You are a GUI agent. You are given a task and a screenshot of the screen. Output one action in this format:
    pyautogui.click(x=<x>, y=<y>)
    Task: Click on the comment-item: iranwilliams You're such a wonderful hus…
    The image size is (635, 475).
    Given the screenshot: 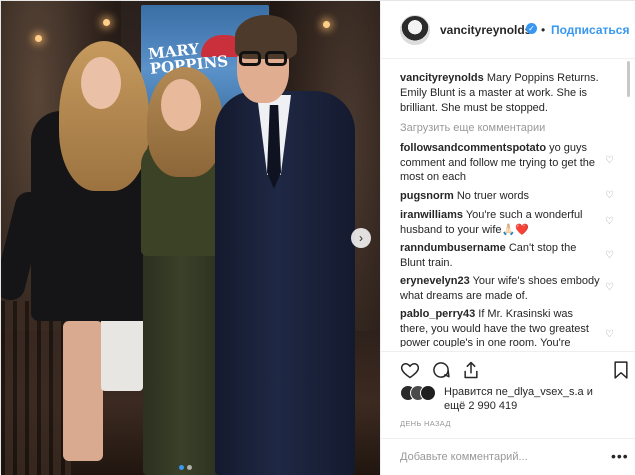 What is the action you would take?
    pyautogui.click(x=500, y=222)
    